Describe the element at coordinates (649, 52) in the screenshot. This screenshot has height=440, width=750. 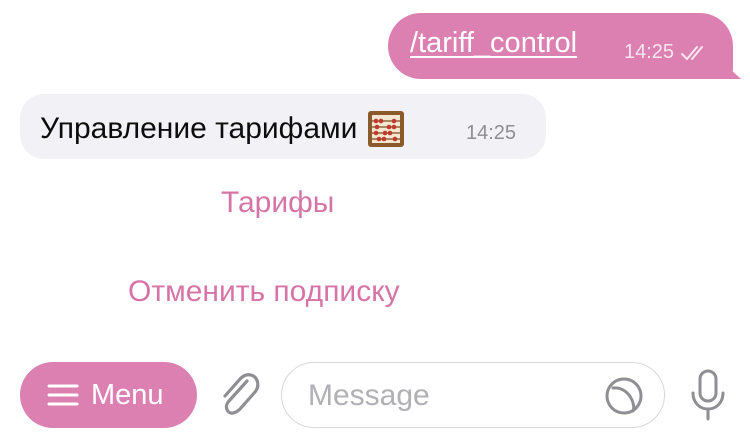
I see `outgoing-time: 14:25` at that location.